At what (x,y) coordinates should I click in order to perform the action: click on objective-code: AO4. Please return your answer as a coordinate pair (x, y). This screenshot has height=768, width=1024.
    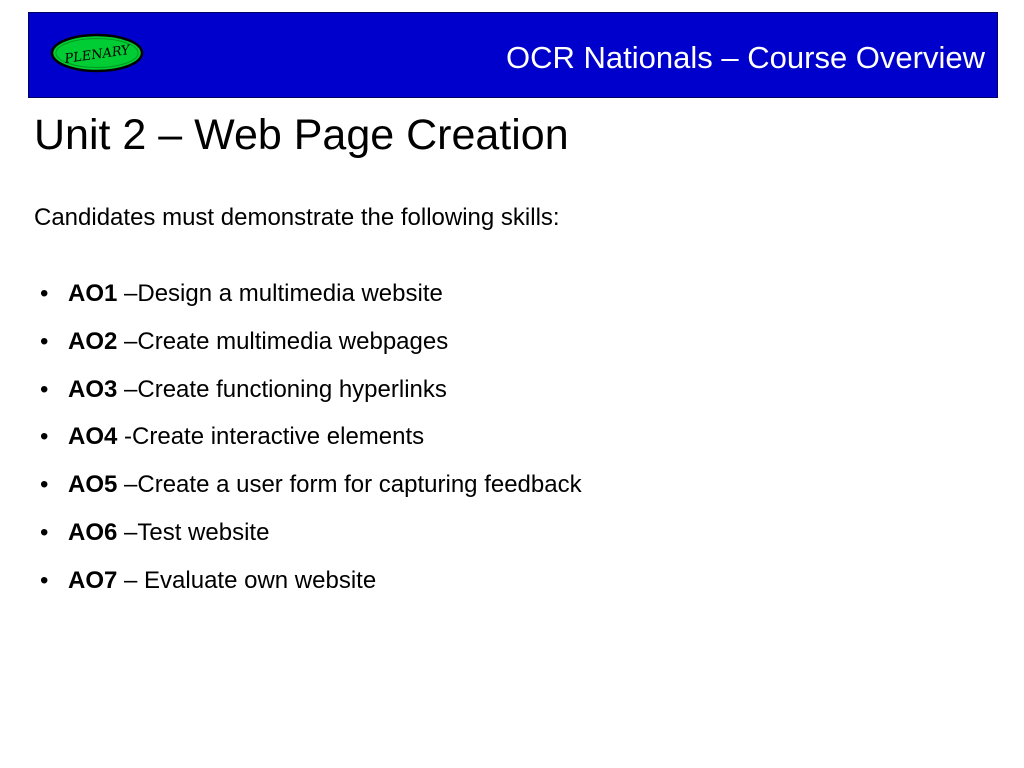
    Looking at the image, I should click on (93, 437).